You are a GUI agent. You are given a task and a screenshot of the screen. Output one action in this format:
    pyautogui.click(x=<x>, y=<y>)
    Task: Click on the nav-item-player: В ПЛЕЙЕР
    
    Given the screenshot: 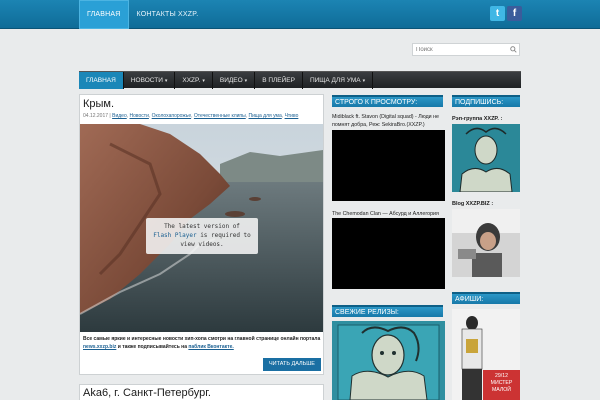 What is the action you would take?
    pyautogui.click(x=279, y=80)
    